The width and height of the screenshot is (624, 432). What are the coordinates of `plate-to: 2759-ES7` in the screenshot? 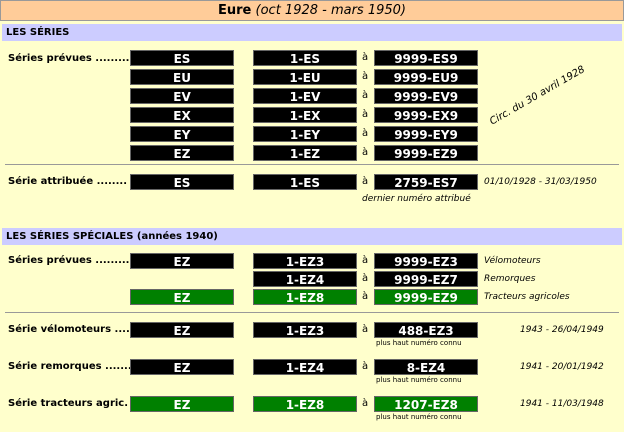 It's located at (426, 182).